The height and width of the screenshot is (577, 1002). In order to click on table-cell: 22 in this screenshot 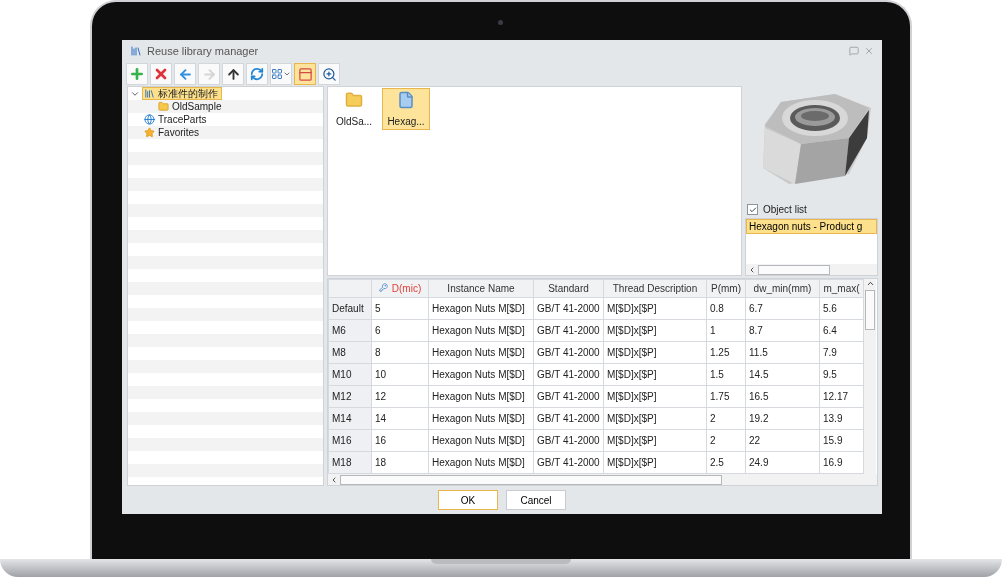, I will do `click(782, 440)`.